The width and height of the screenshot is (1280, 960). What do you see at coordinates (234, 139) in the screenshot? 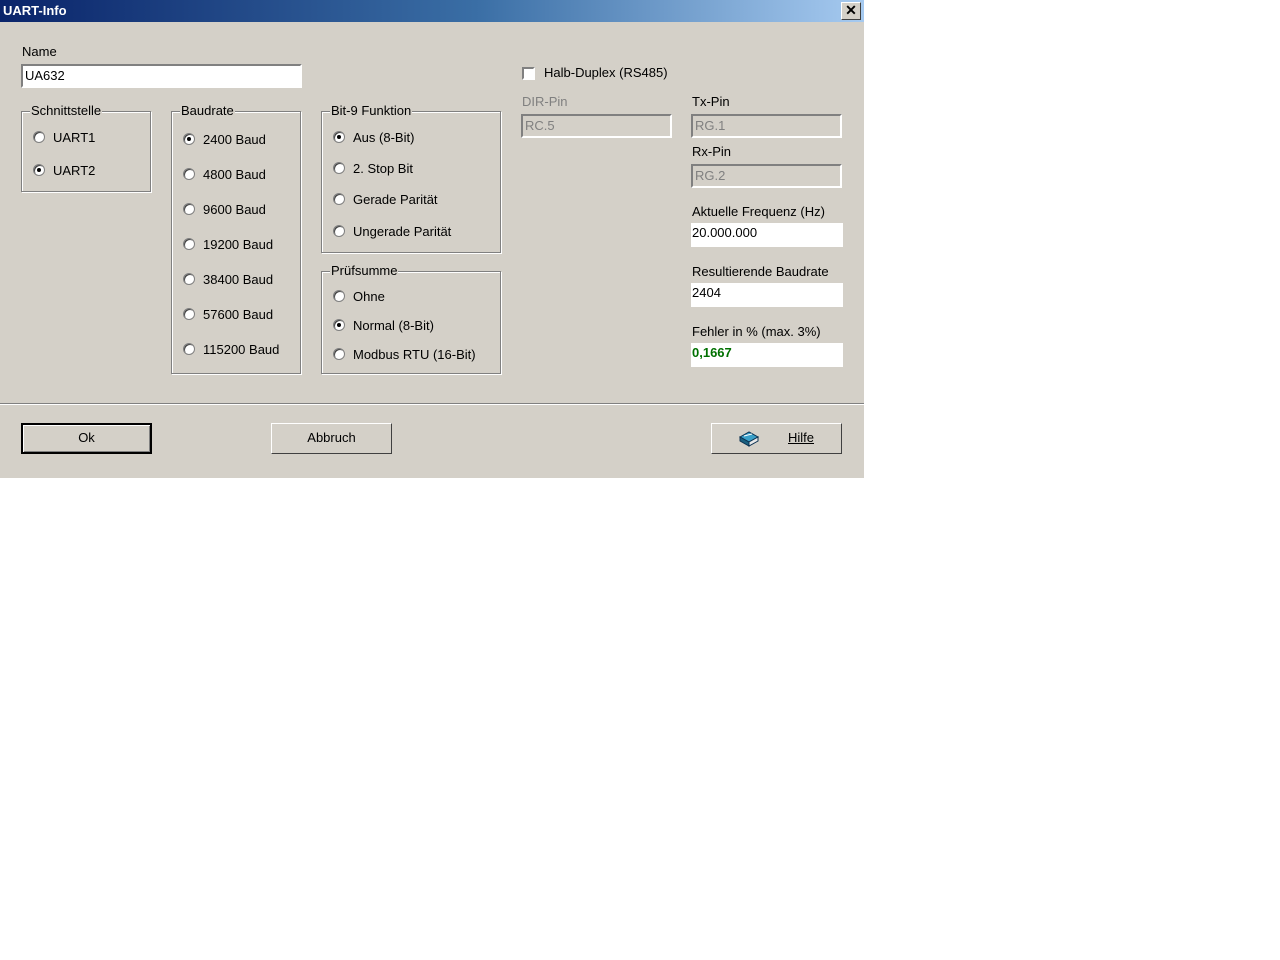
I see `radio-label: 2400 Baud` at bounding box center [234, 139].